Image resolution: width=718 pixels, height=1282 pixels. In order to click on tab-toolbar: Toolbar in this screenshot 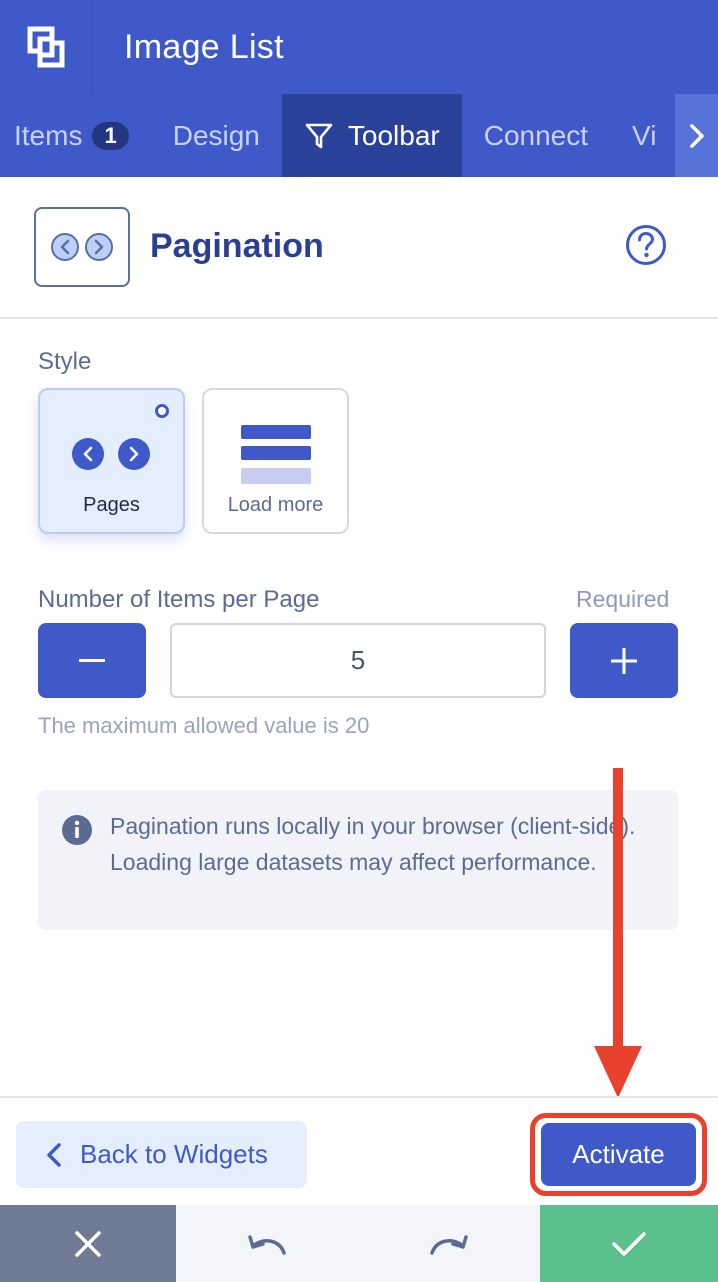, I will do `click(371, 135)`.